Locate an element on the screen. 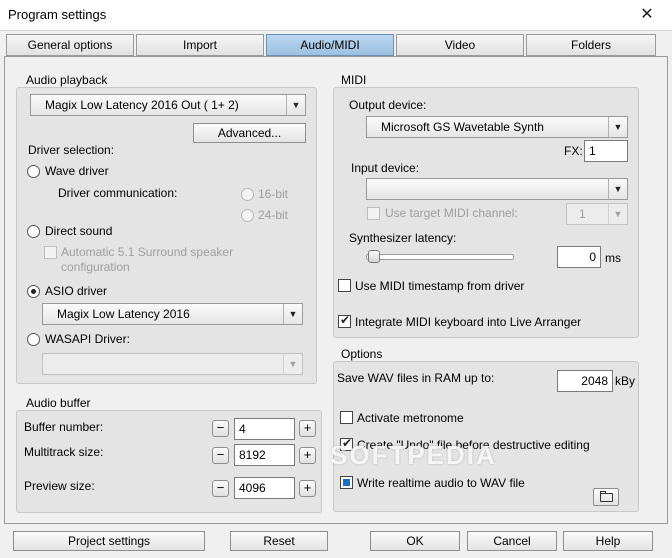 This screenshot has height=558, width=672. synth-latency-slider-thumb is located at coordinates (374, 256).